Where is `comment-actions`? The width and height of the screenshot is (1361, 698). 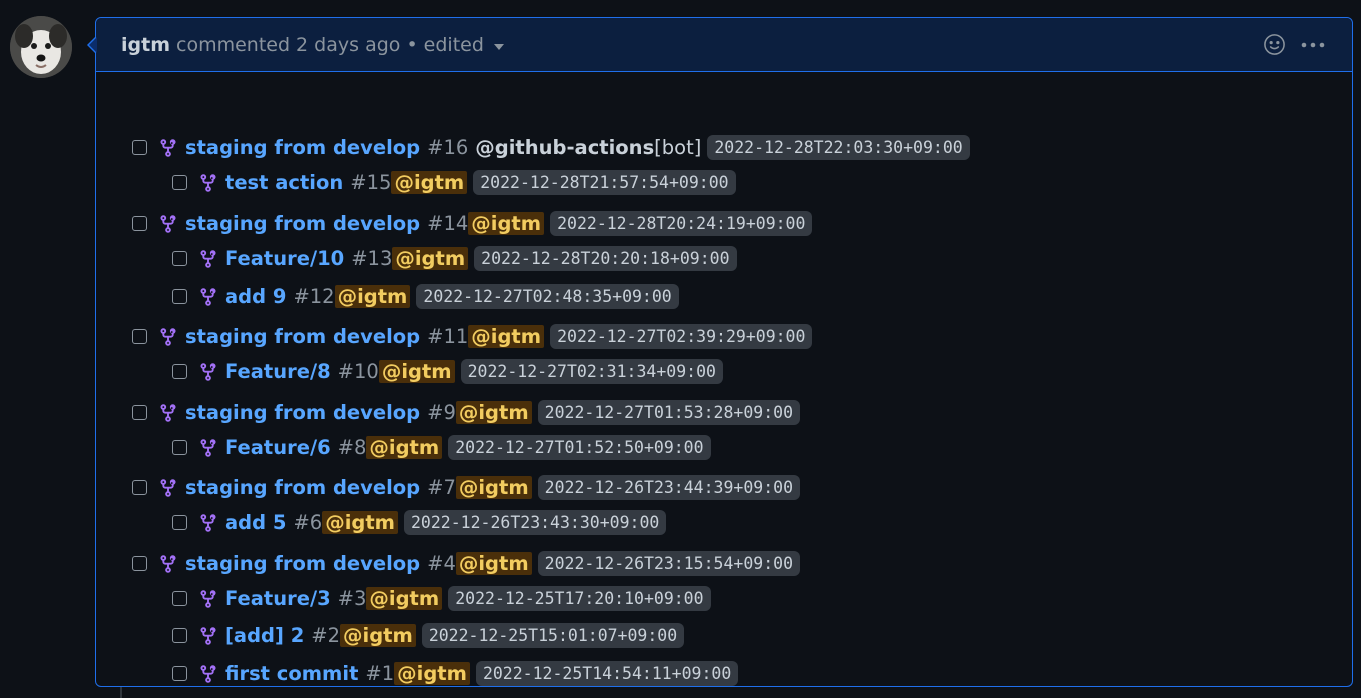 comment-actions is located at coordinates (1294, 44).